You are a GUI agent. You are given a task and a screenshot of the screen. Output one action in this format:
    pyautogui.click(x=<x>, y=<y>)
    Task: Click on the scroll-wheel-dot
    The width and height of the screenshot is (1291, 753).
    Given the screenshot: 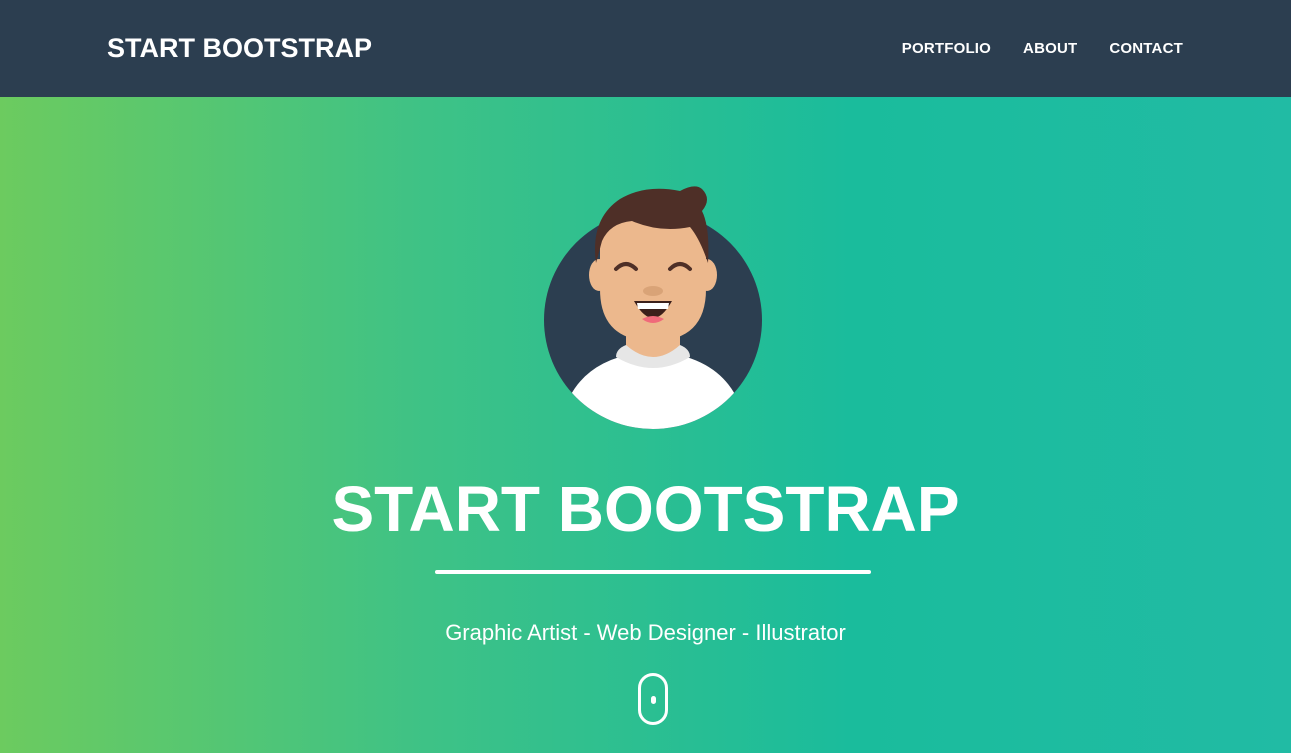 What is the action you would take?
    pyautogui.click(x=653, y=700)
    